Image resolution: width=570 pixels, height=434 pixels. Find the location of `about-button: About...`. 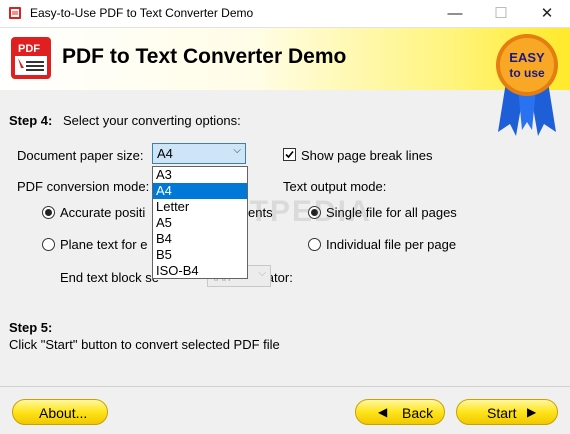

about-button: About... is located at coordinates (60, 412).